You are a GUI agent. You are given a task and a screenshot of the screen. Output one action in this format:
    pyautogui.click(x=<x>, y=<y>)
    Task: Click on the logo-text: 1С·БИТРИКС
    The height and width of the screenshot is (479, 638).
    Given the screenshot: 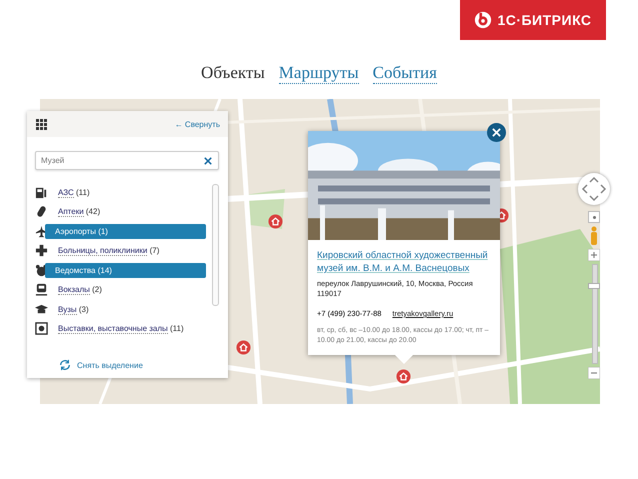 What is the action you would take?
    pyautogui.click(x=544, y=20)
    